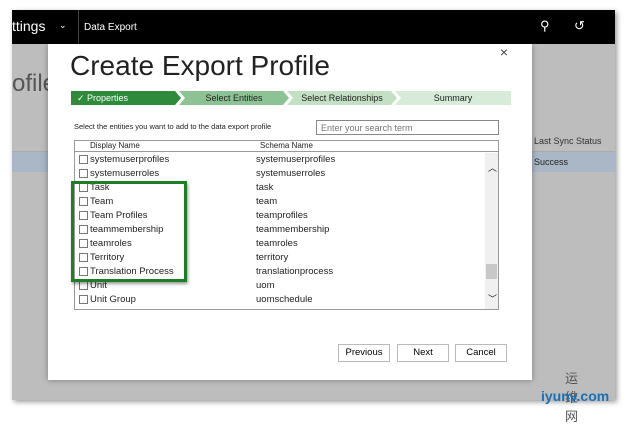 The image size is (628, 425). What do you see at coordinates (200, 65) in the screenshot?
I see `dialog-title: Create Export Profile` at bounding box center [200, 65].